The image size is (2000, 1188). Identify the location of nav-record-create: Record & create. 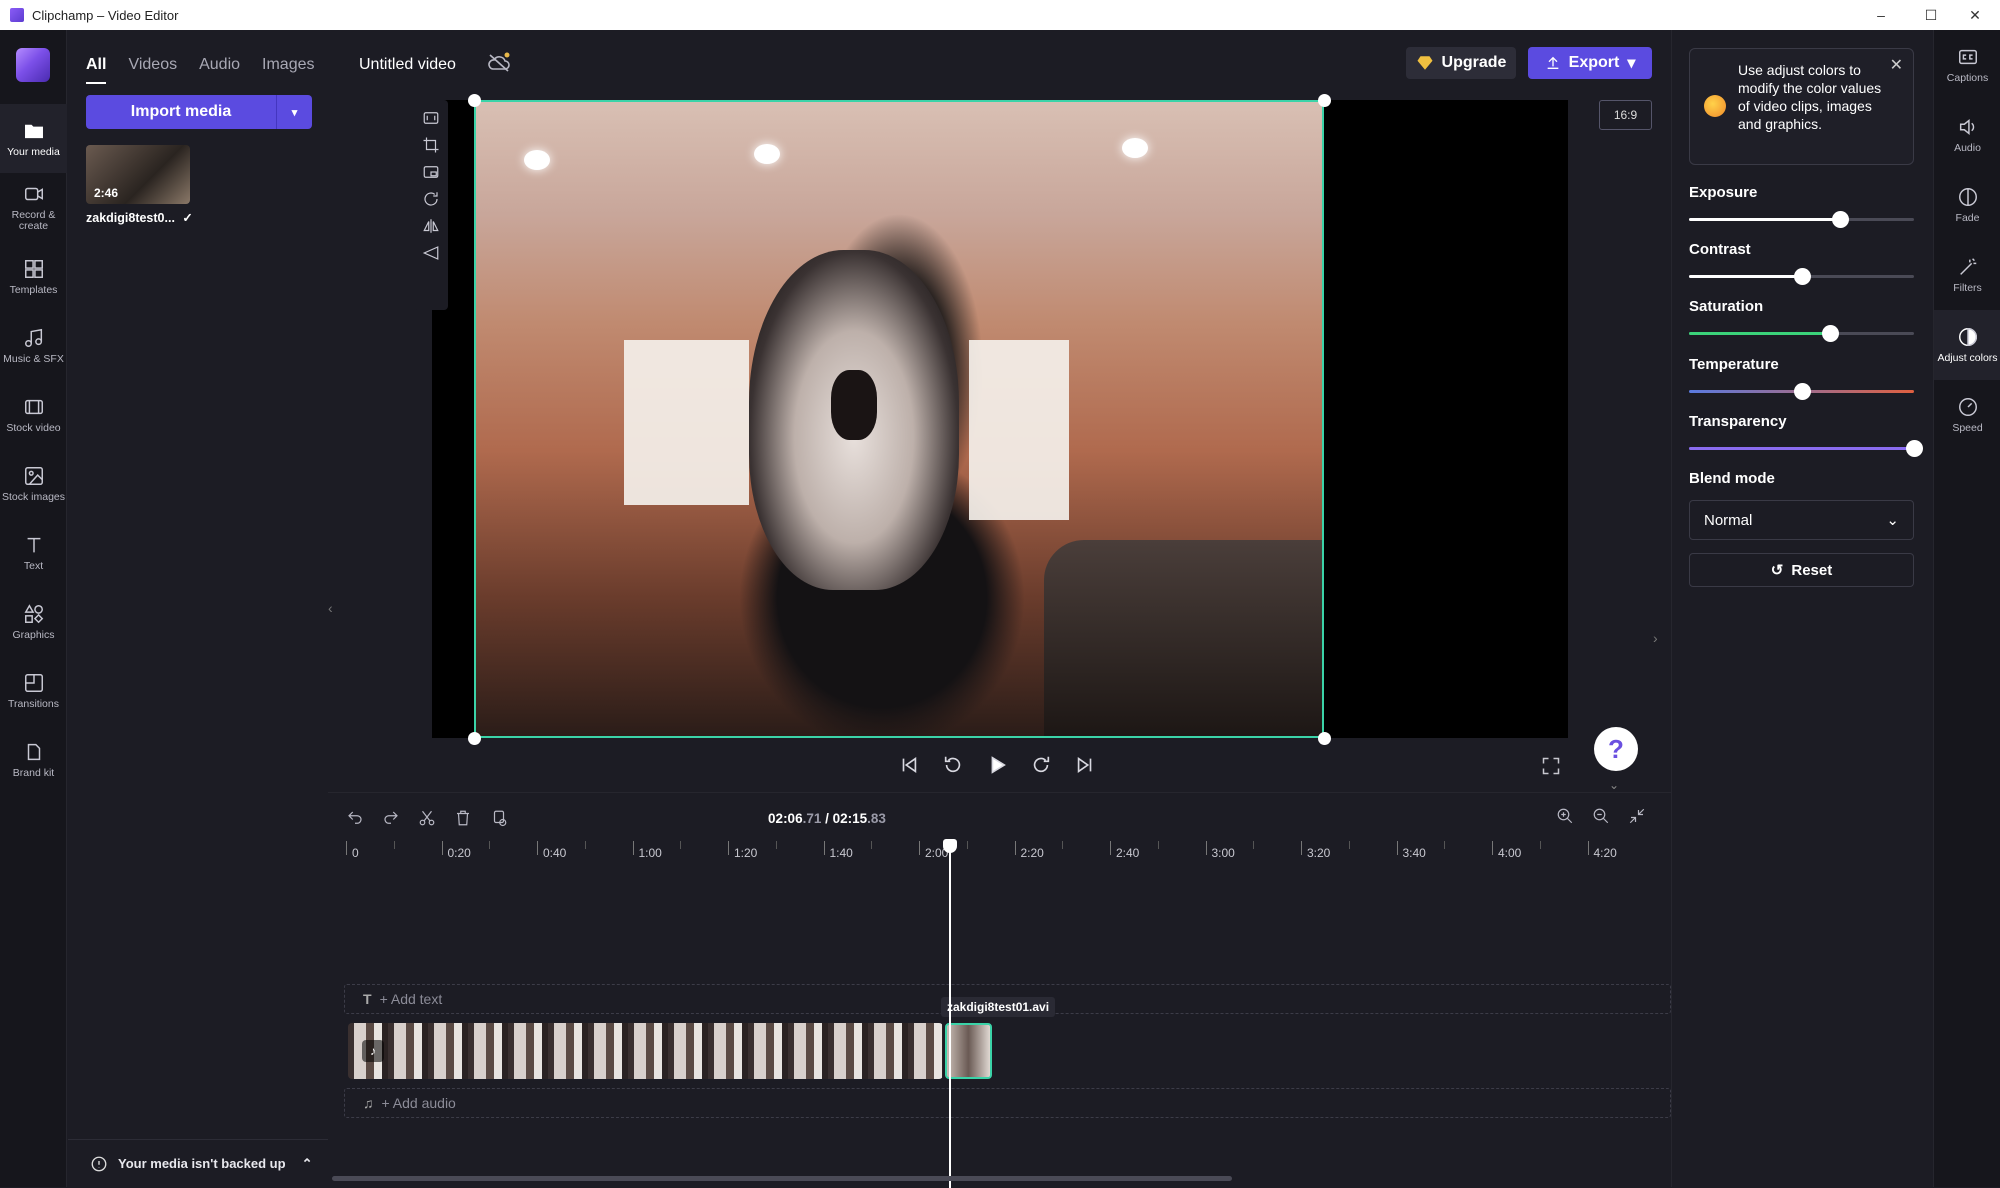
(33, 207).